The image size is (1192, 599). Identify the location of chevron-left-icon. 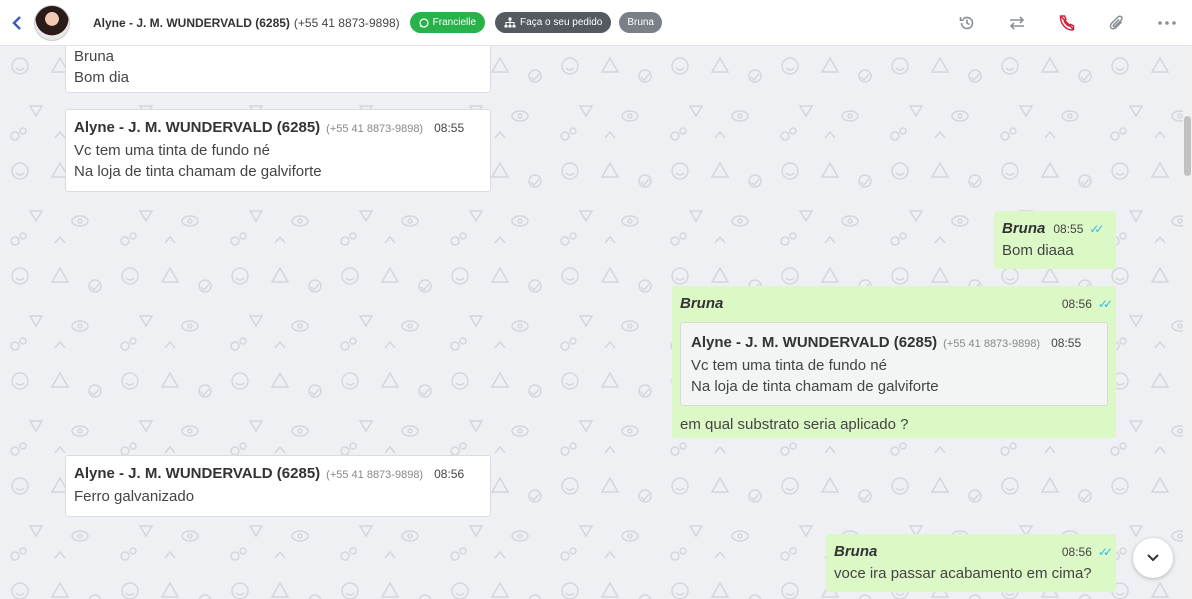
(16, 22).